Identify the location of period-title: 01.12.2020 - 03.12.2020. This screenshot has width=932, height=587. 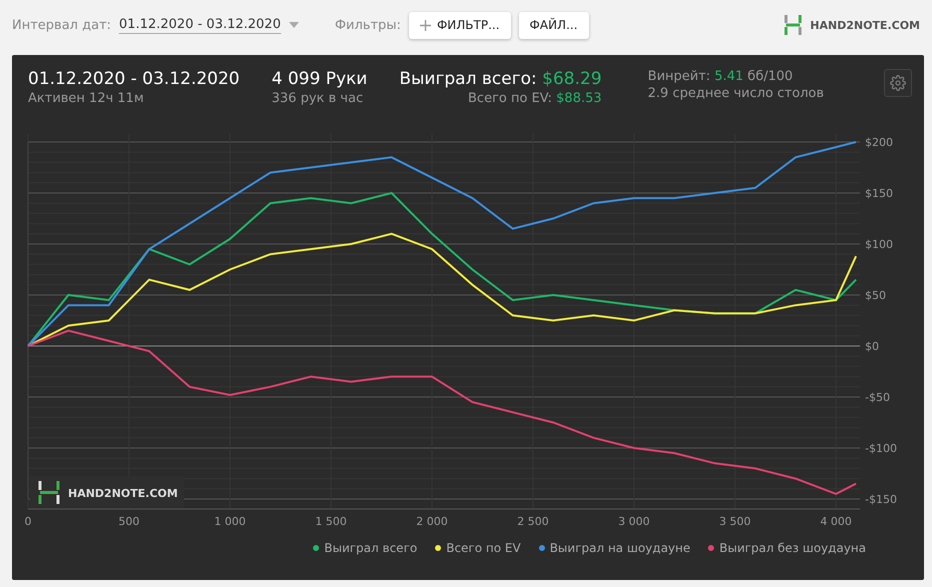
(134, 79).